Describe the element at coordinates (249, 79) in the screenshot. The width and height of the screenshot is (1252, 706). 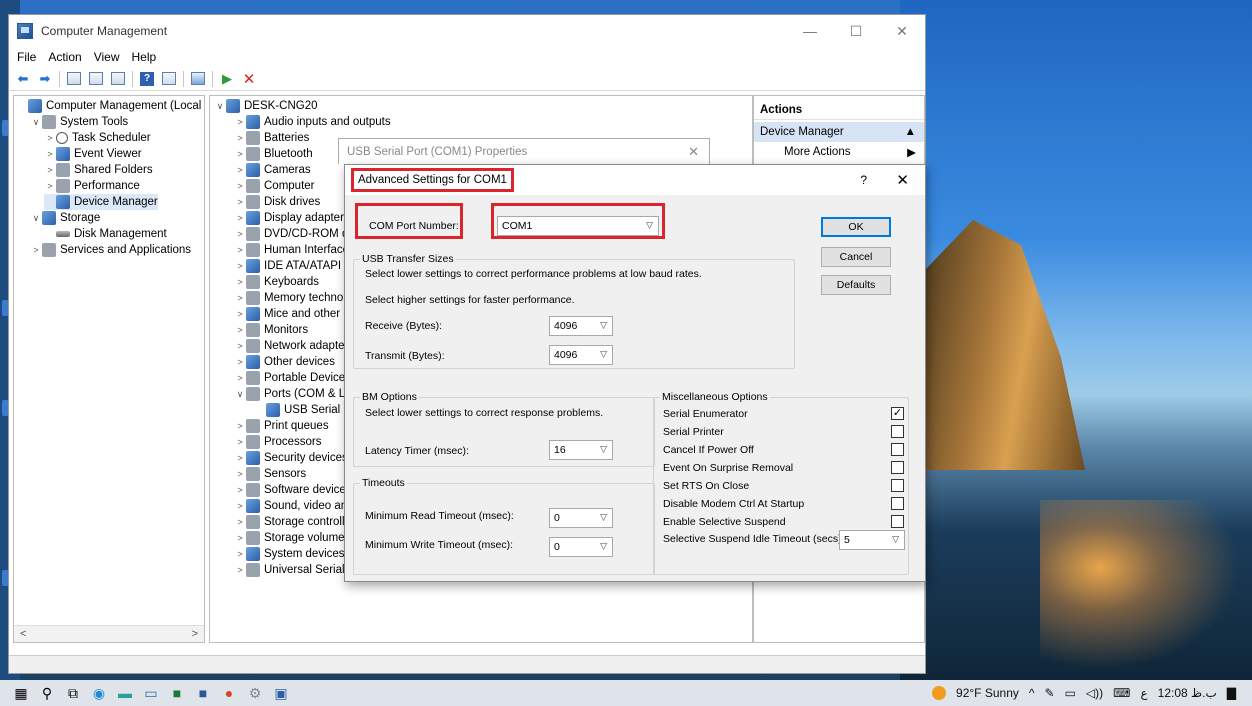
I see `uninstall-device-icon: ✕` at that location.